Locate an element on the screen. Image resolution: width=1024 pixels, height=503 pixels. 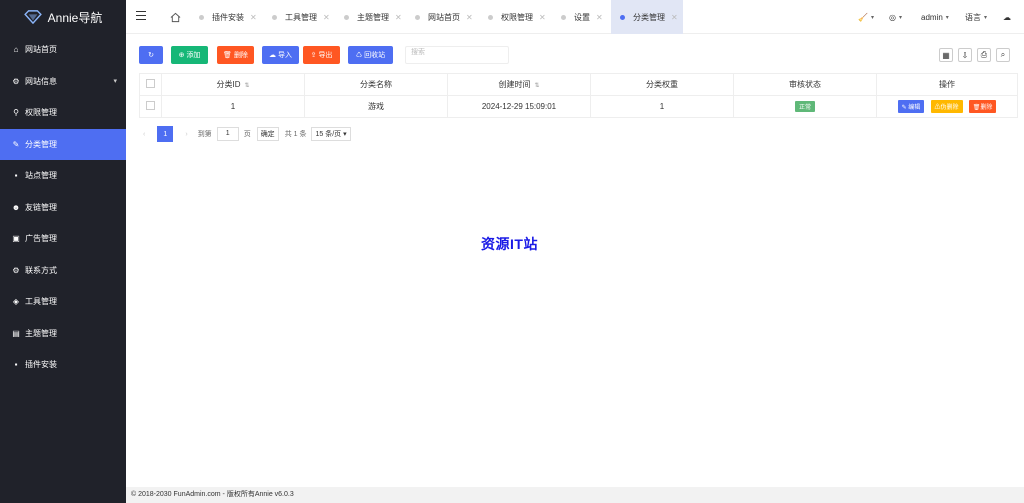
globe-menu: ◎ ▾ is located at coordinates (895, 17).